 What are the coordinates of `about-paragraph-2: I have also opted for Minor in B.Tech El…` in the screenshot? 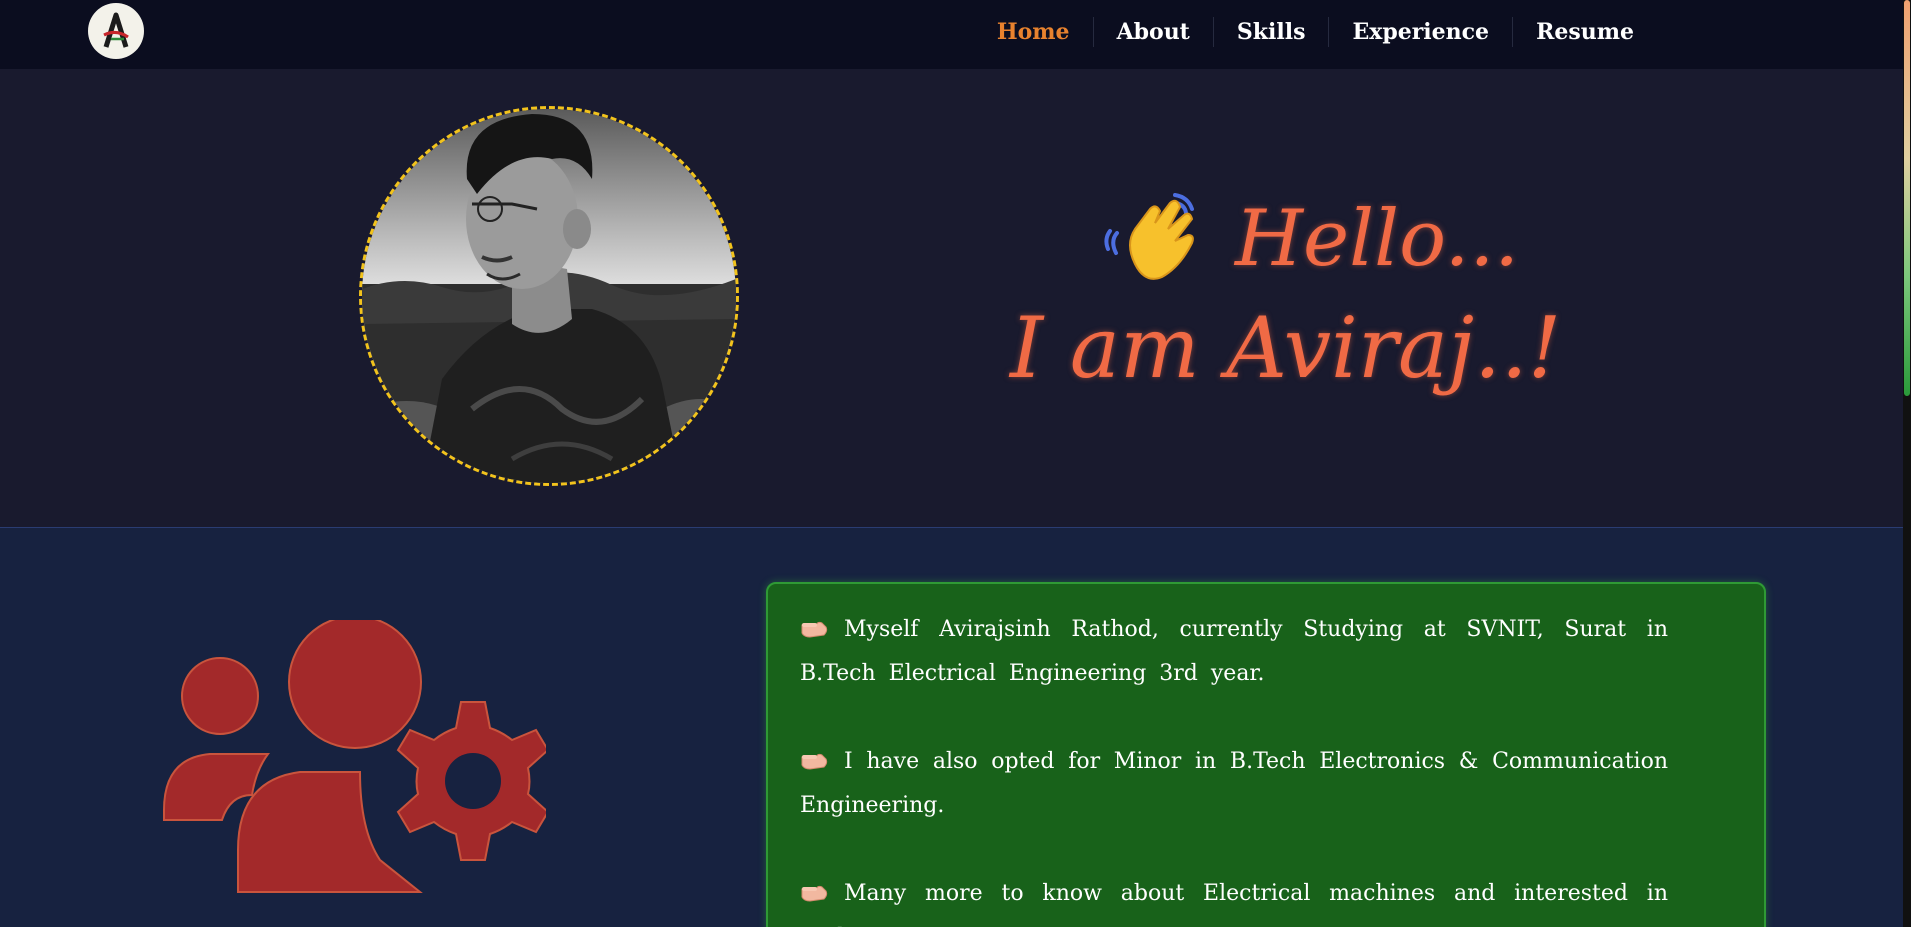 It's located at (1234, 784).